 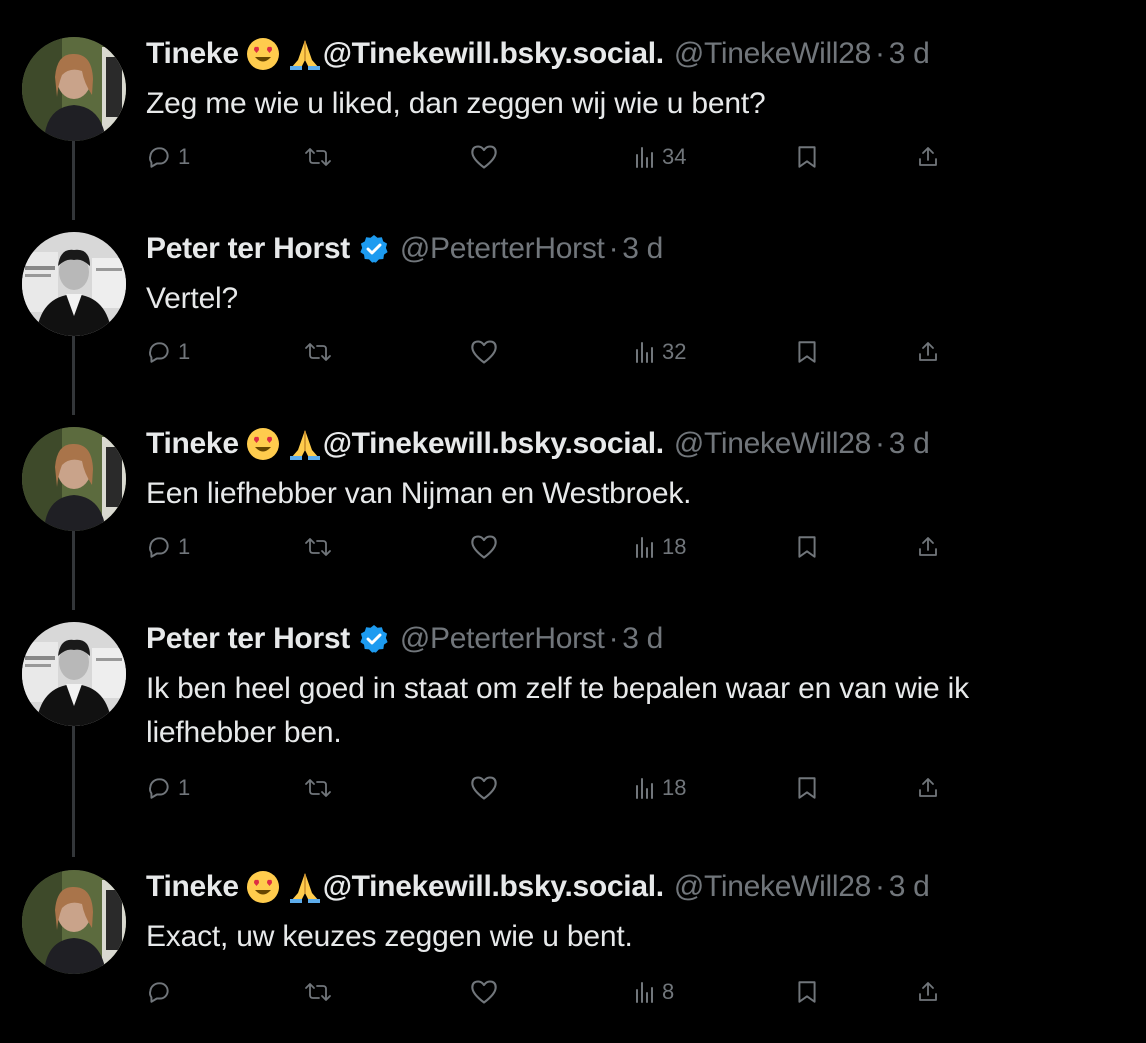 I want to click on action-bar: 1 32, so click(x=546, y=352).